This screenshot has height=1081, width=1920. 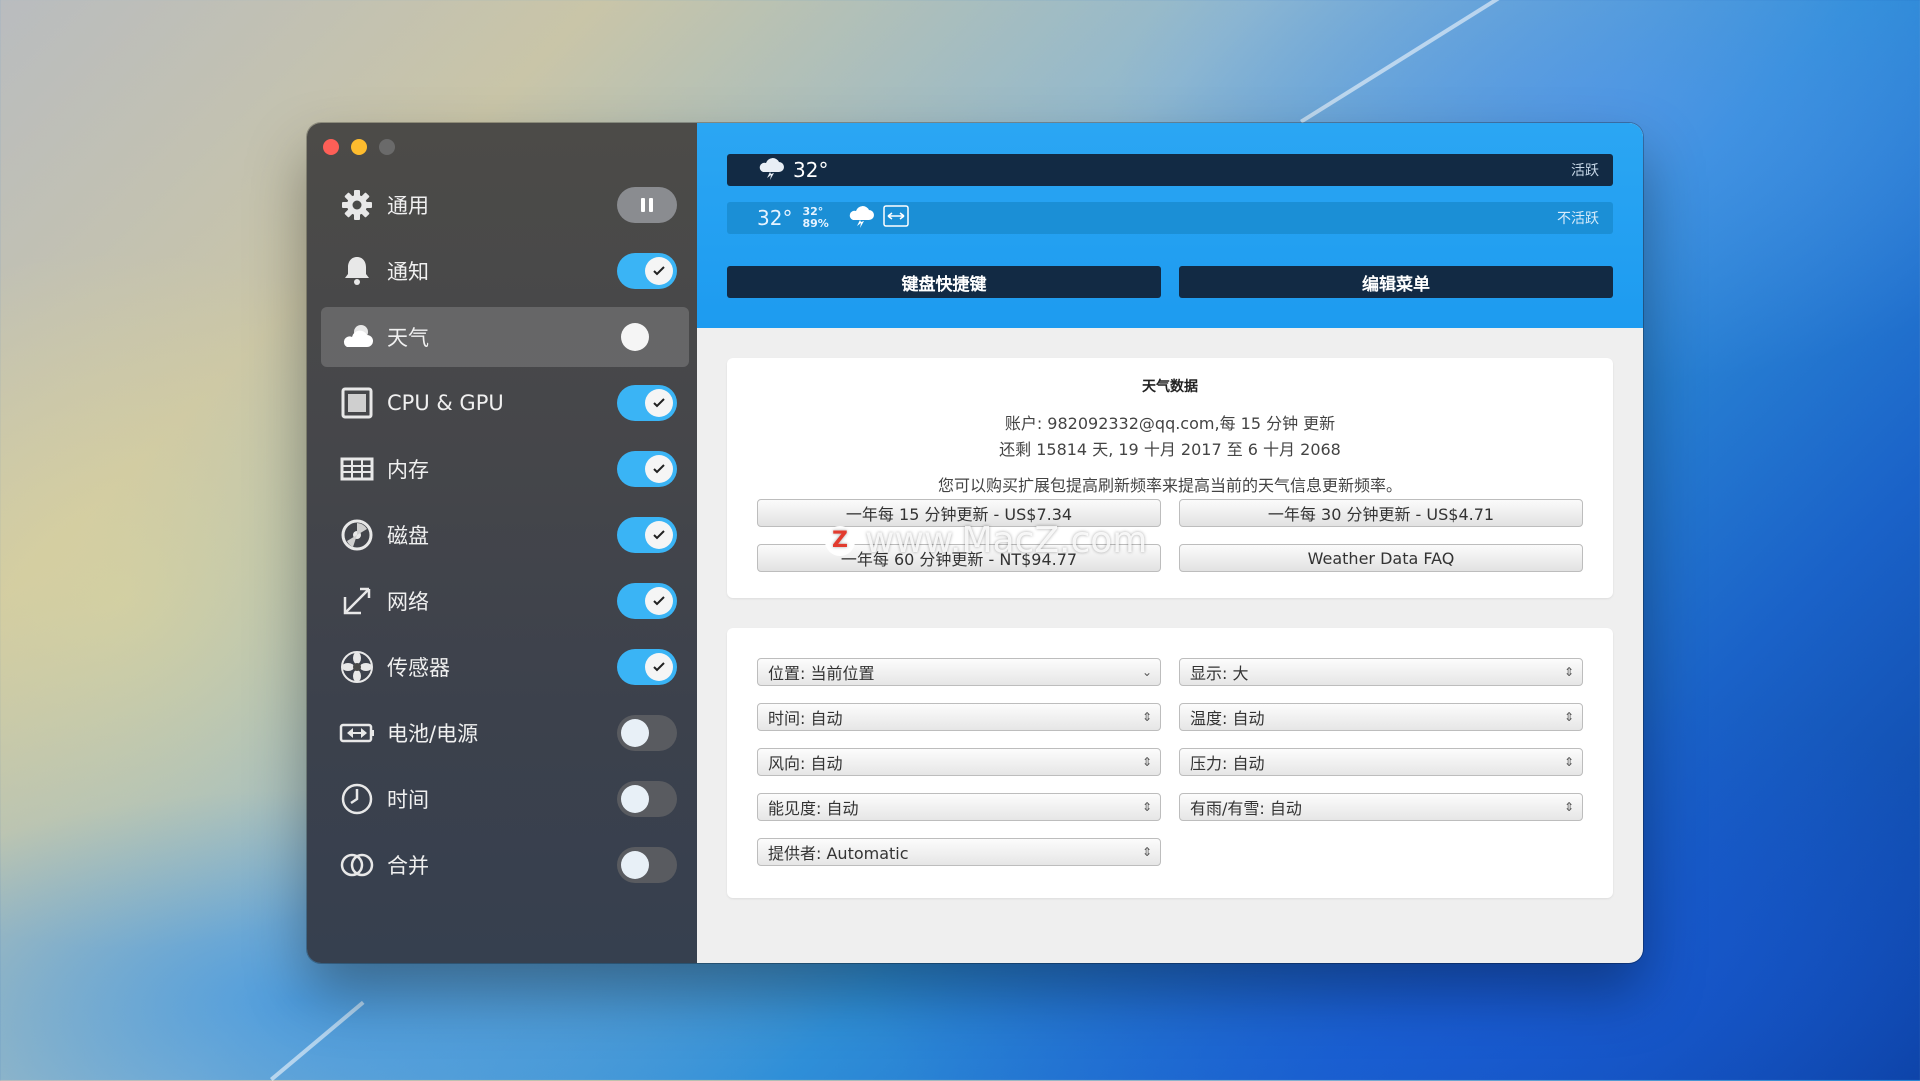 What do you see at coordinates (331, 147) in the screenshot?
I see `close-window-button` at bounding box center [331, 147].